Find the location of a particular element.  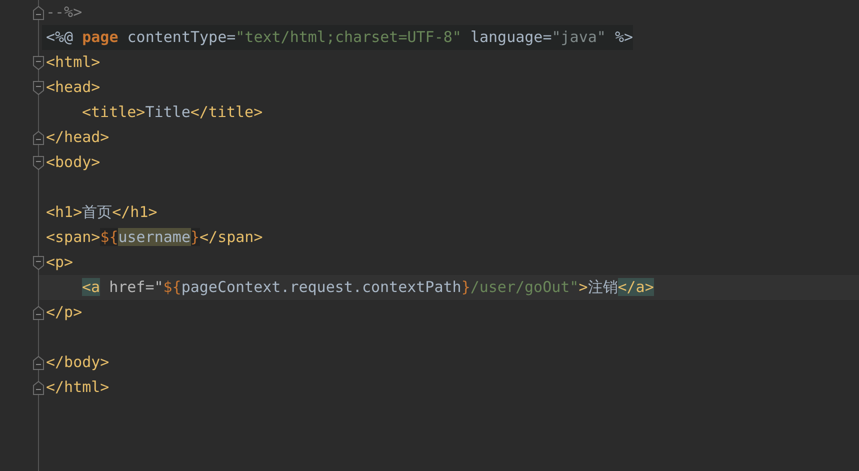

code-line: <title>Title</title> is located at coordinates (172, 112).